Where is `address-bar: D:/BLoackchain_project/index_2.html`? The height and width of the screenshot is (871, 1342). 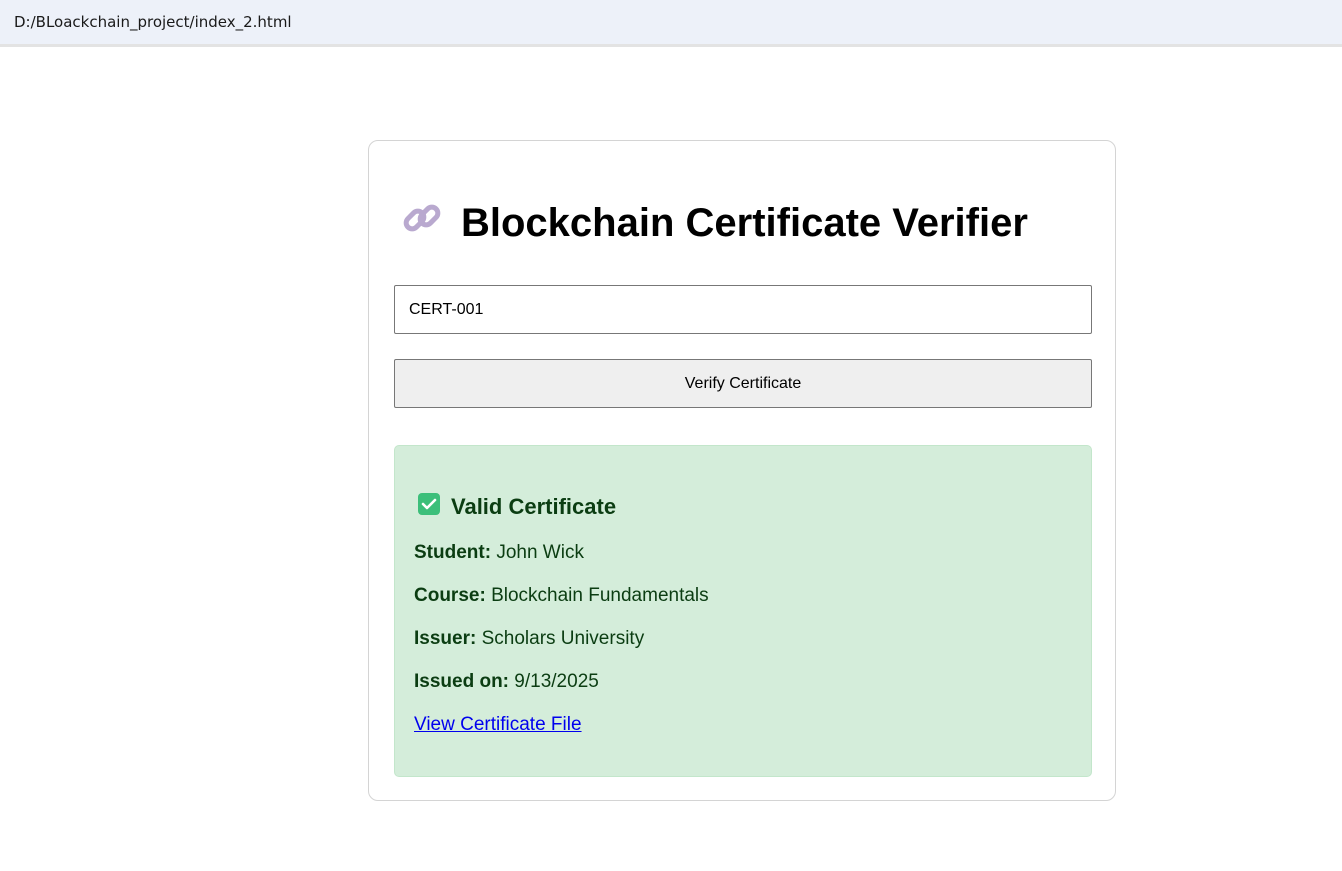
address-bar: D:/BLoackchain_project/index_2.html is located at coordinates (671, 23).